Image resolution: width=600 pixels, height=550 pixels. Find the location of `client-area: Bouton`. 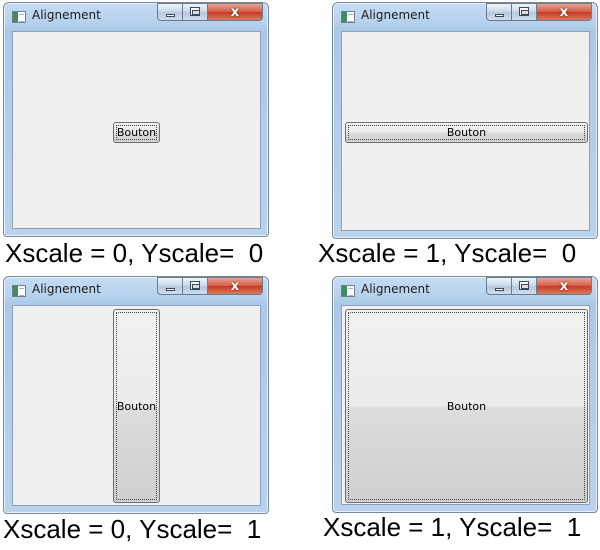

client-area: Bouton is located at coordinates (136, 130).